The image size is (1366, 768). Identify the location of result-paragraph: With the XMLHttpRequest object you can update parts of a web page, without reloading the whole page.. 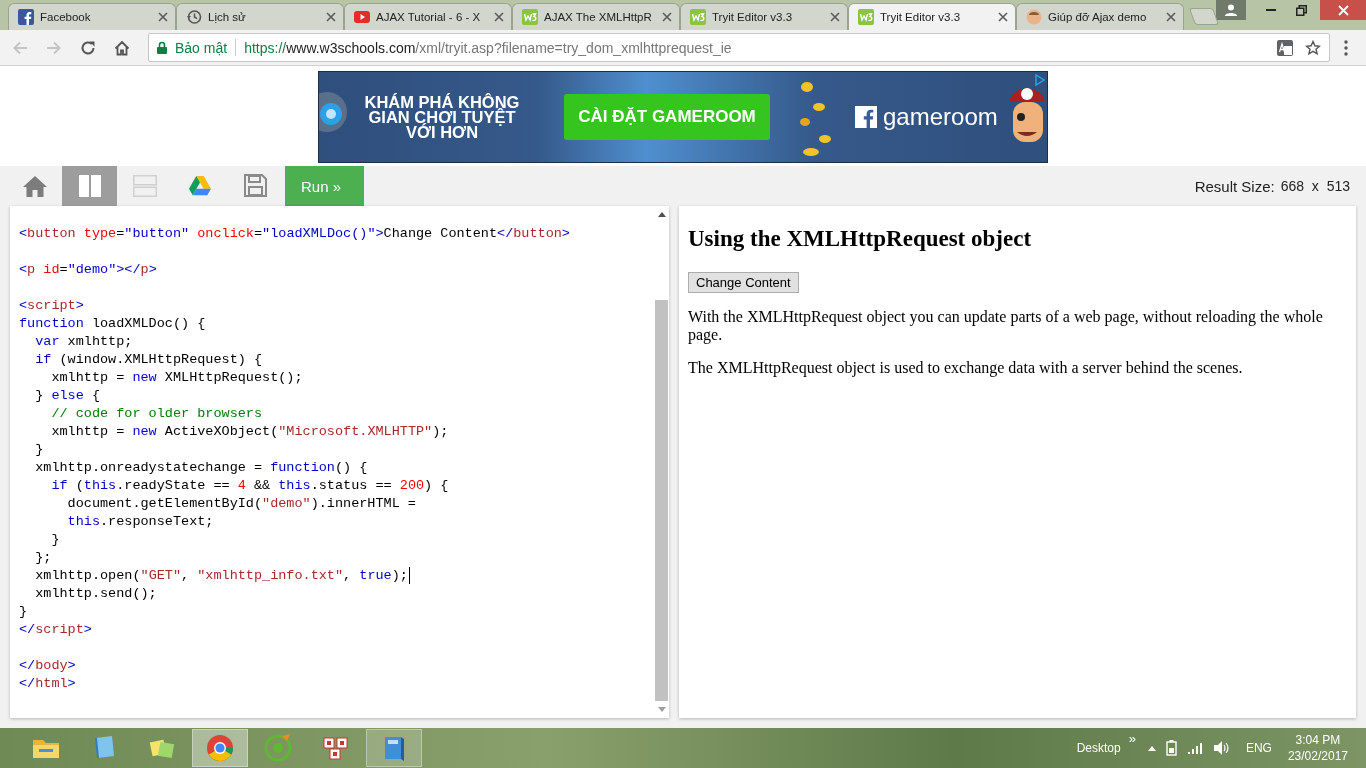
(1006, 326).